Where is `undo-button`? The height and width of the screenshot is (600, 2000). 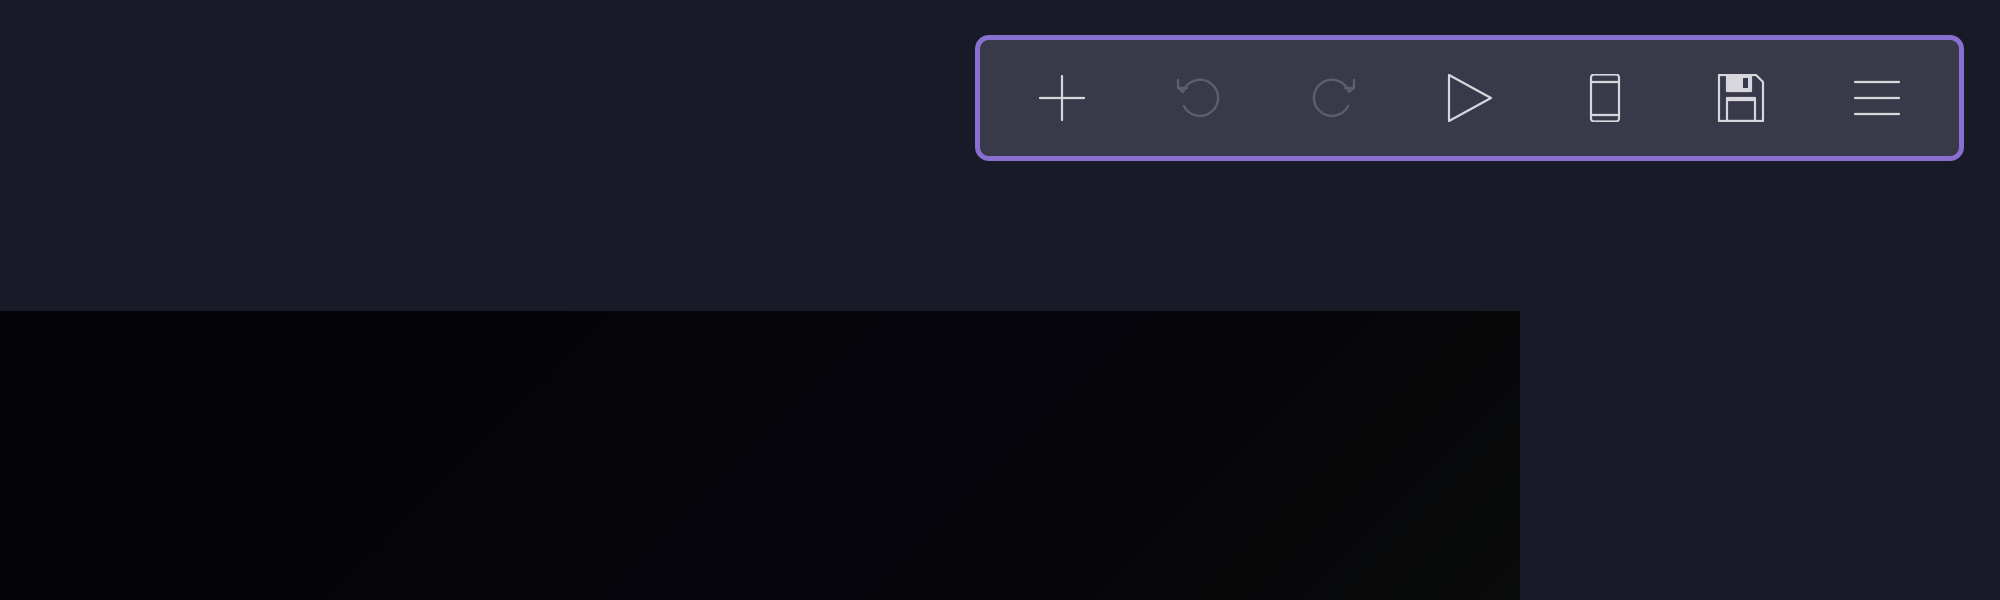 undo-button is located at coordinates (1198, 98).